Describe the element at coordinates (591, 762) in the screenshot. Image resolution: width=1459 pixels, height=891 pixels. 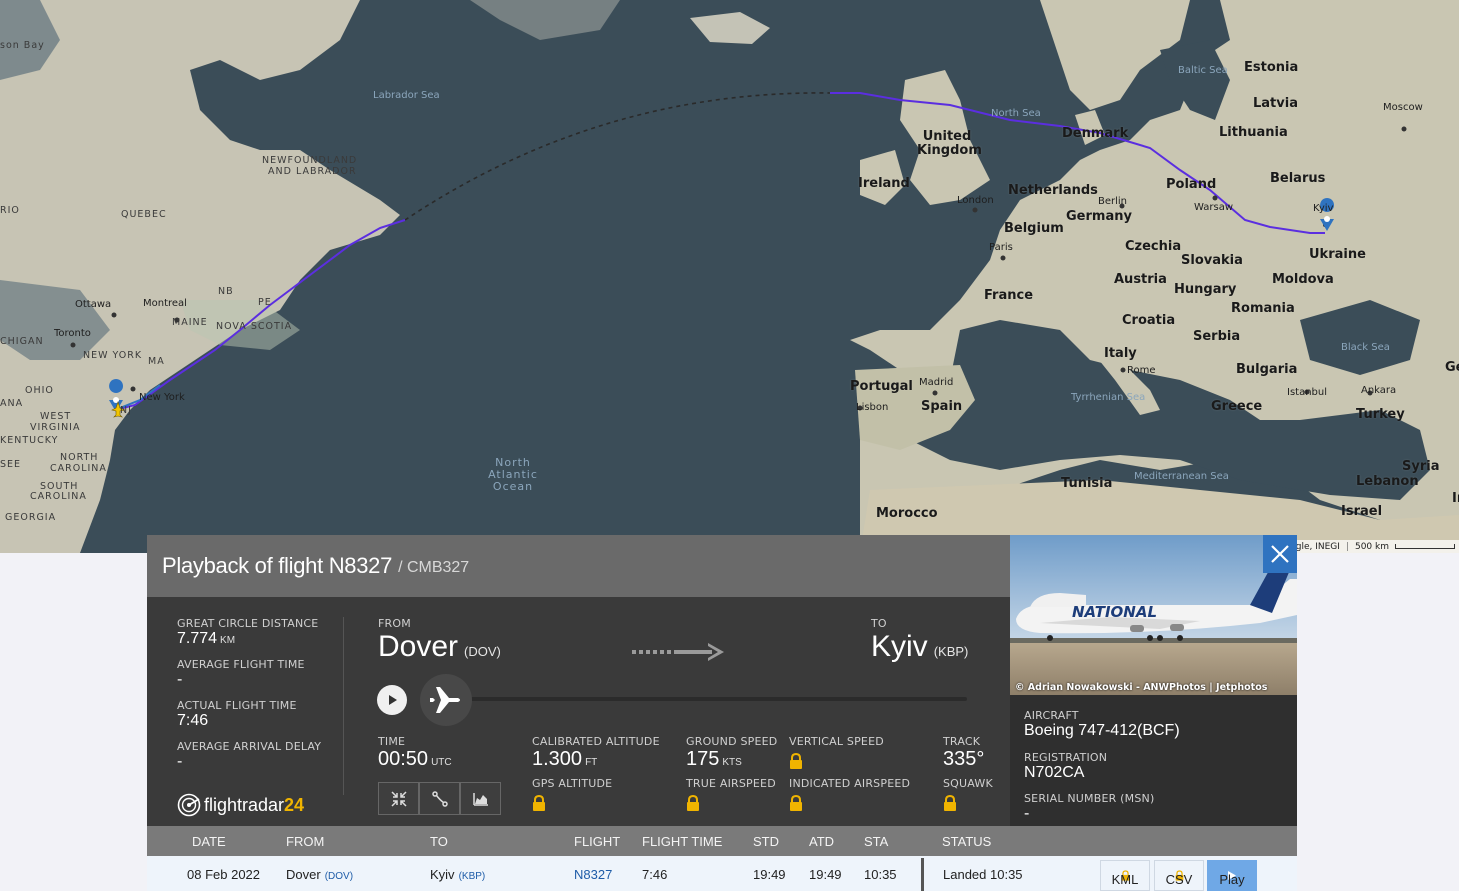
I see `altitude-unit: FT` at that location.